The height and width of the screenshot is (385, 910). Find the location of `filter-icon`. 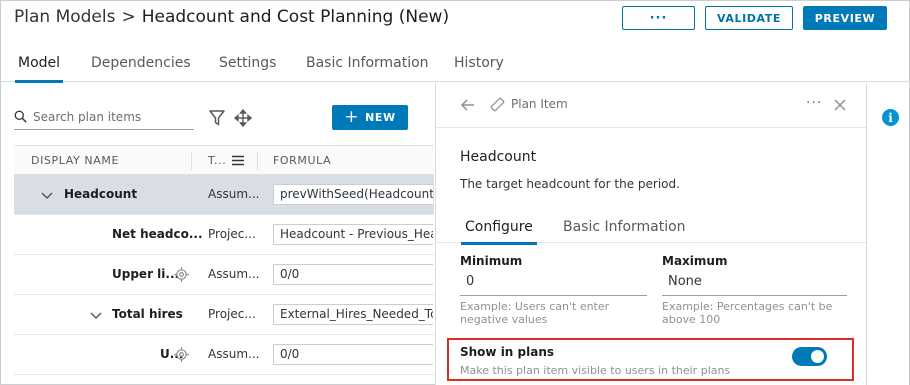

filter-icon is located at coordinates (217, 118).